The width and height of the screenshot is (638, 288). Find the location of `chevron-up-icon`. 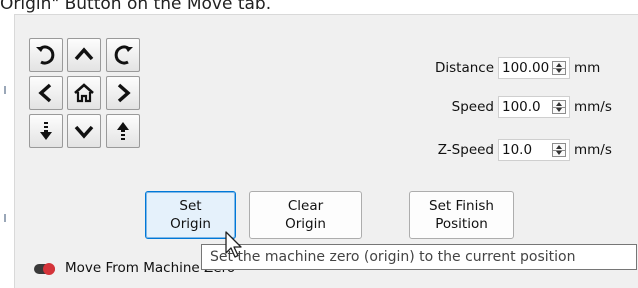

chevron-up-icon is located at coordinates (84, 54).